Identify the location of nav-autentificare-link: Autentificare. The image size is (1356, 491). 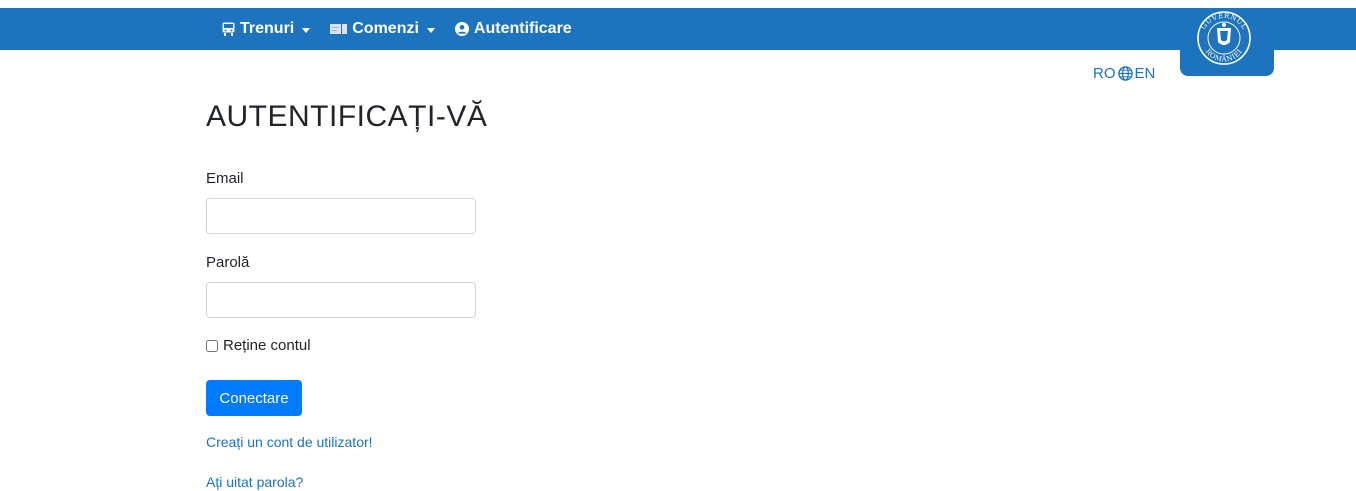
(513, 29).